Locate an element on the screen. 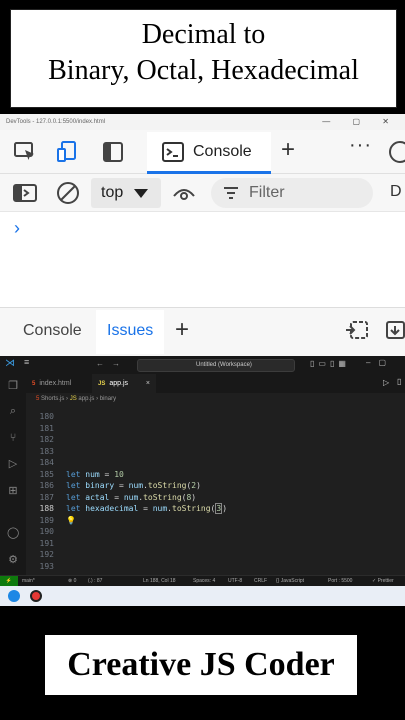 This screenshot has height=720, width=405. code-token: = is located at coordinates (145, 508).